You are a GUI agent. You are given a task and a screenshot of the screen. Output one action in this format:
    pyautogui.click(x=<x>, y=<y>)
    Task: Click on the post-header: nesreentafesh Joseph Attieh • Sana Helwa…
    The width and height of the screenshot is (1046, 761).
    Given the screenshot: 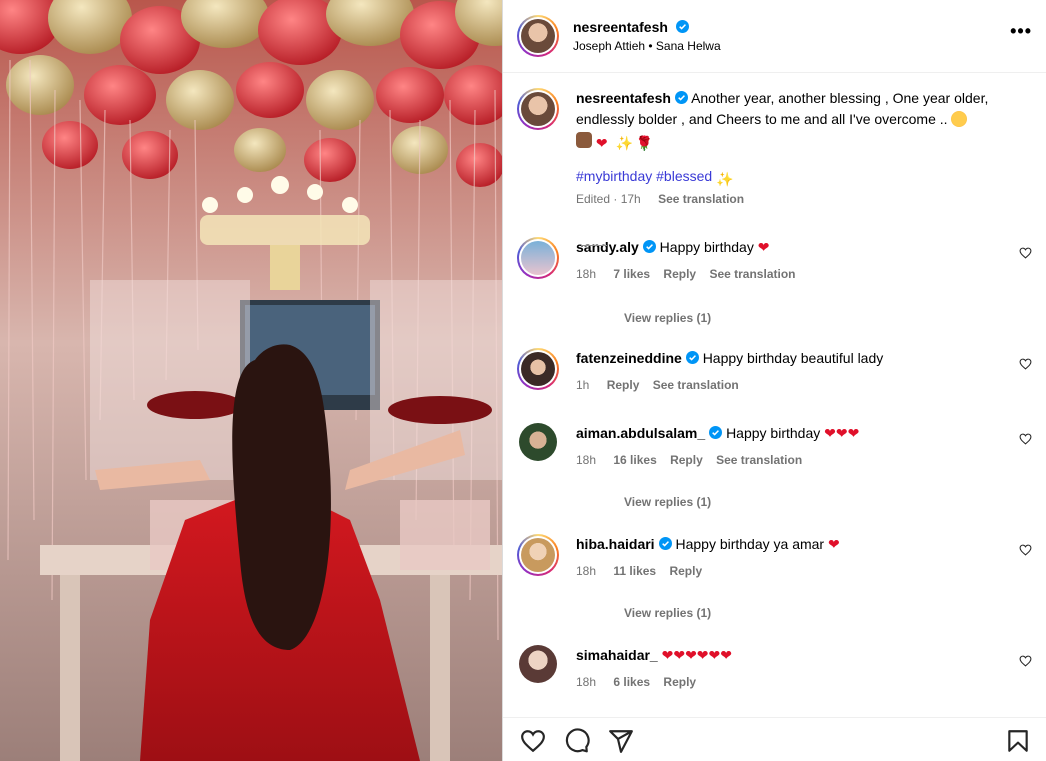 What is the action you would take?
    pyautogui.click(x=774, y=36)
    